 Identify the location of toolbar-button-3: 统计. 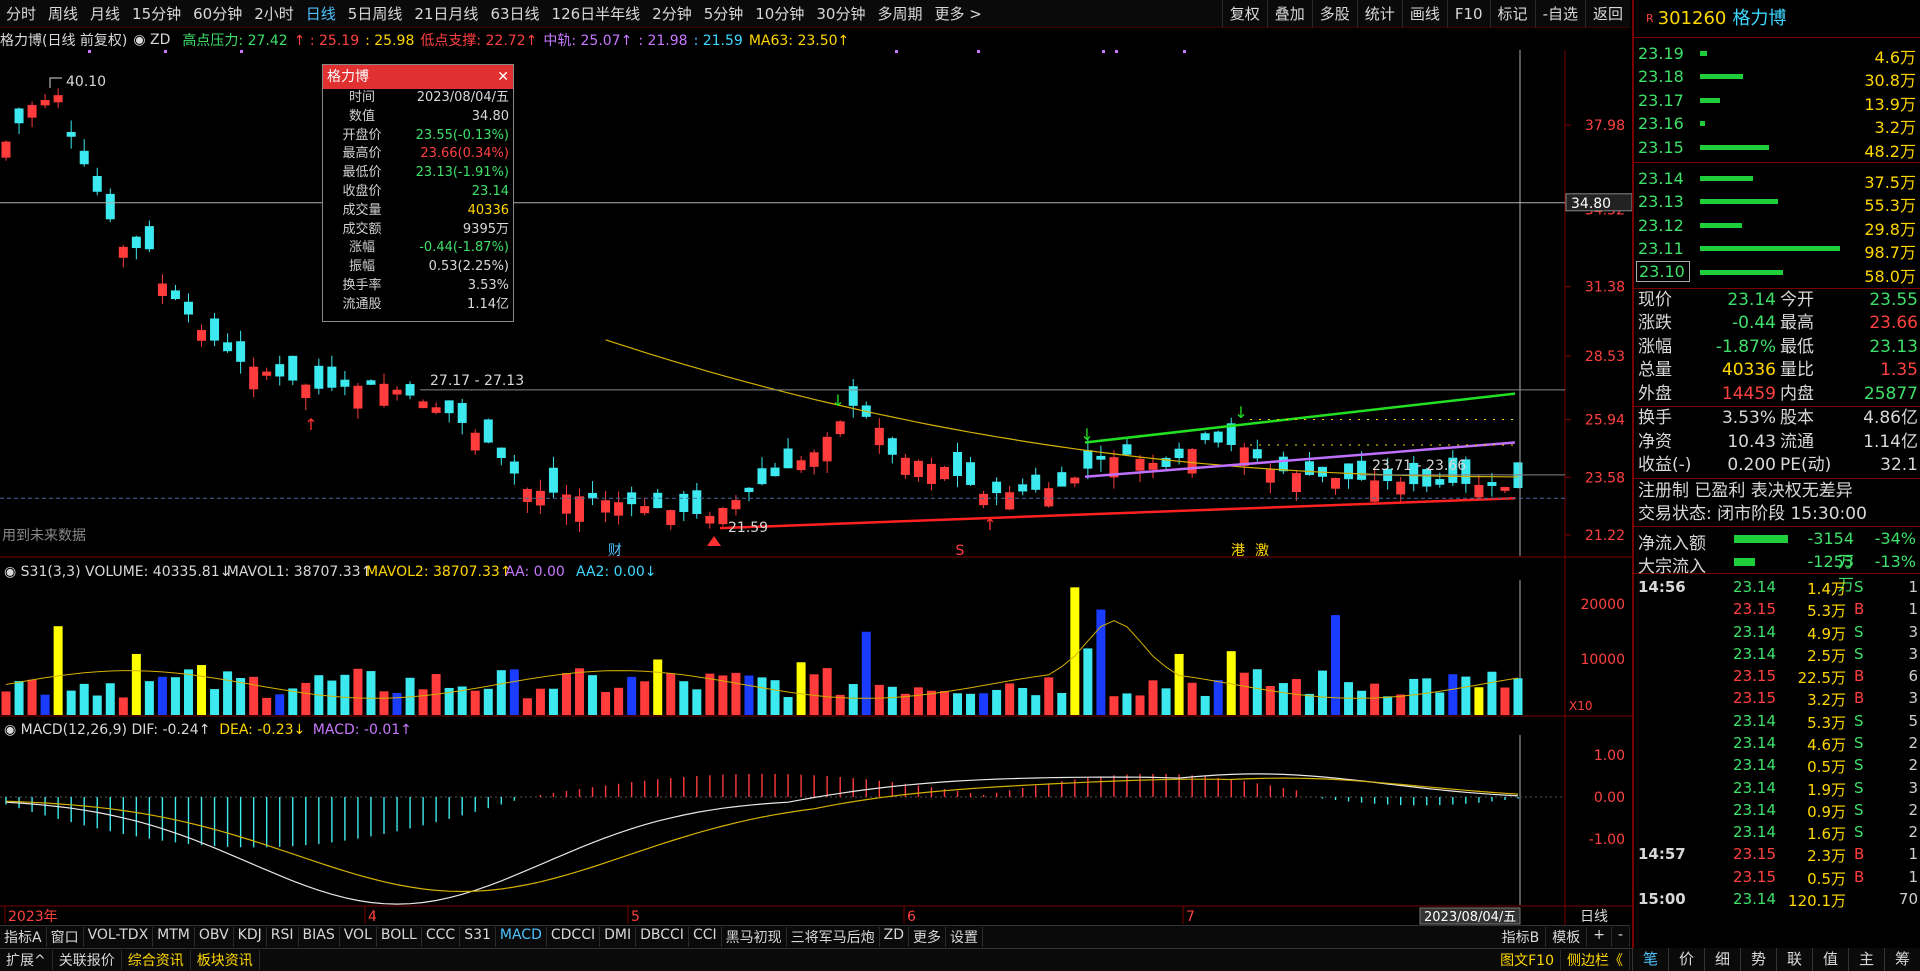
(1379, 14).